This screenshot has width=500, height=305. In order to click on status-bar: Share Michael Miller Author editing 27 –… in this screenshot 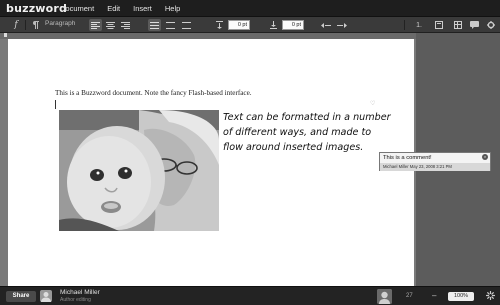, I will do `click(250, 295)`.